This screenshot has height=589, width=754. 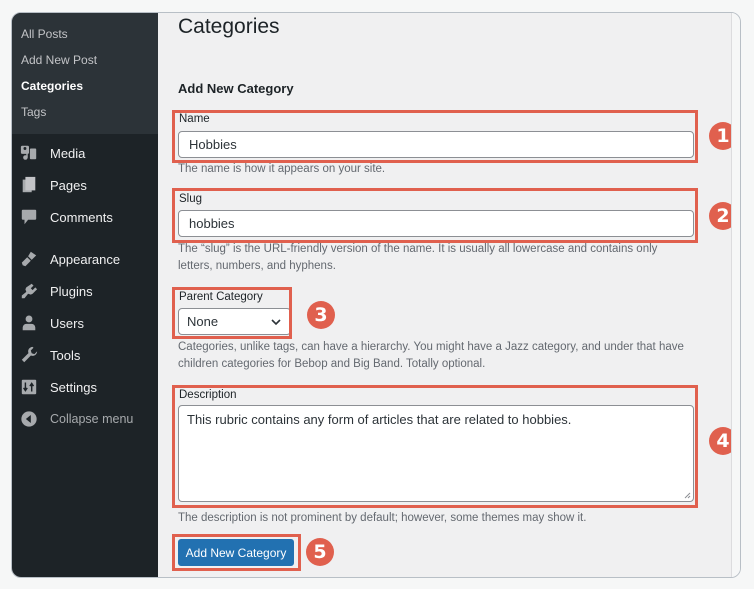 I want to click on menu-item-users: Users, so click(x=85, y=323).